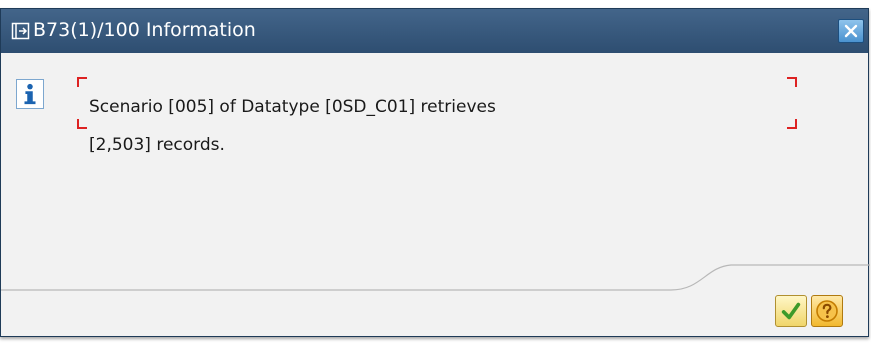 The image size is (871, 345). I want to click on focus-corner-bottom-left, so click(82, 124).